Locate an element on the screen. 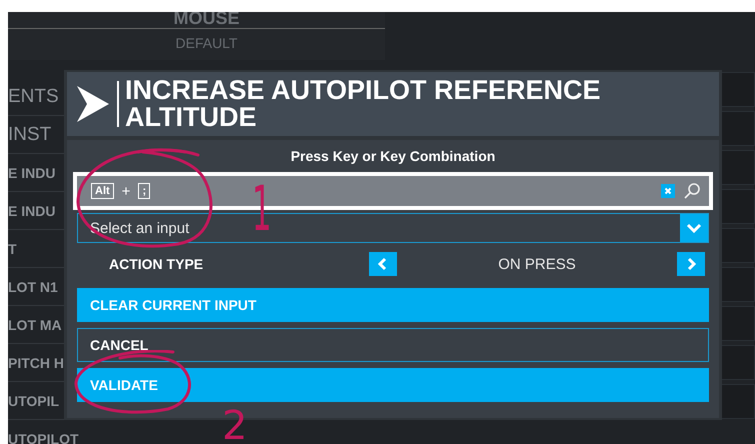  prompt-text: Press Key or Key Combination is located at coordinates (393, 156).